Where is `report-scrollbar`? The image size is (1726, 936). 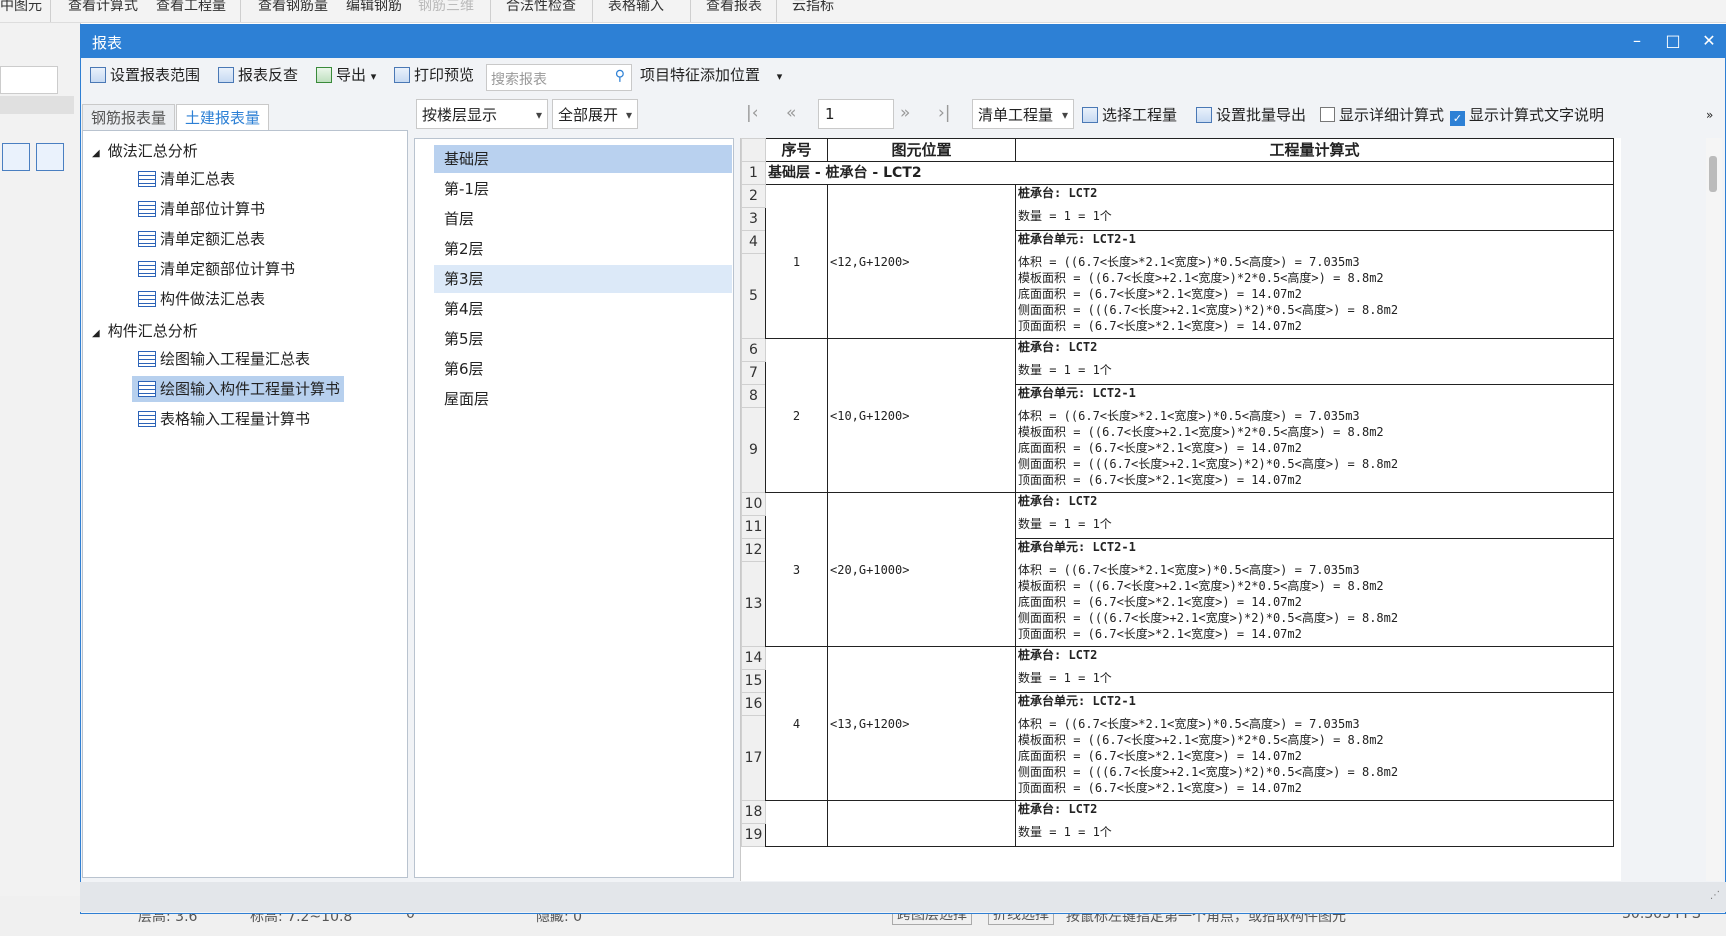 report-scrollbar is located at coordinates (1714, 509).